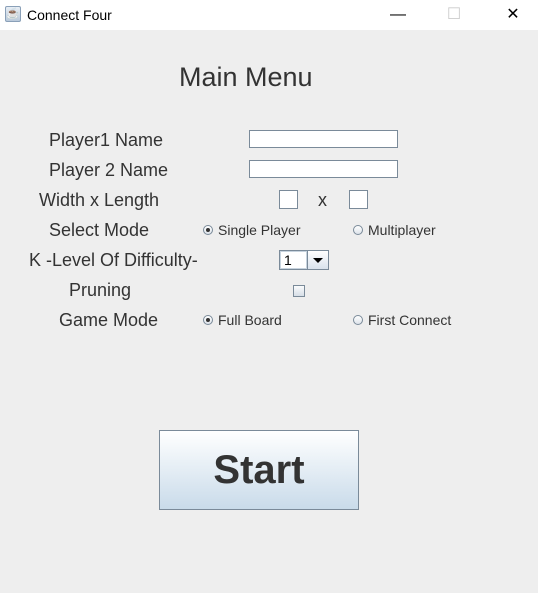 The width and height of the screenshot is (538, 593). I want to click on radio-label: Single Player, so click(259, 230).